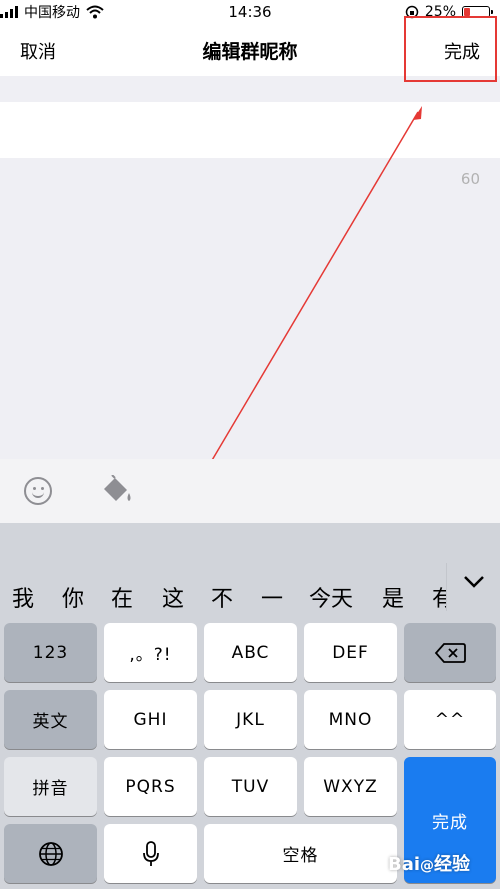 This screenshot has height=889, width=500. I want to click on key-def: DEF, so click(350, 652).